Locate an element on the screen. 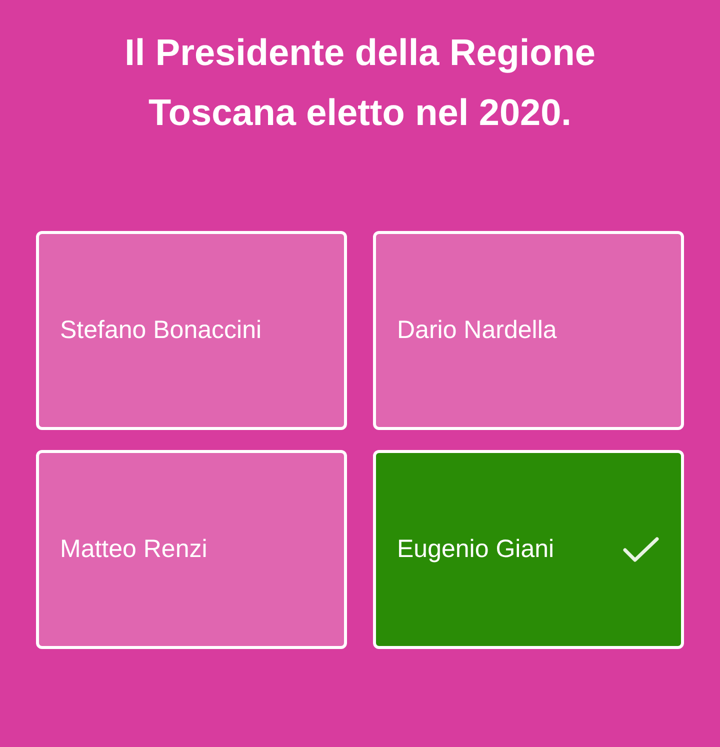  answer-button: Eugenio Giani is located at coordinates (528, 549).